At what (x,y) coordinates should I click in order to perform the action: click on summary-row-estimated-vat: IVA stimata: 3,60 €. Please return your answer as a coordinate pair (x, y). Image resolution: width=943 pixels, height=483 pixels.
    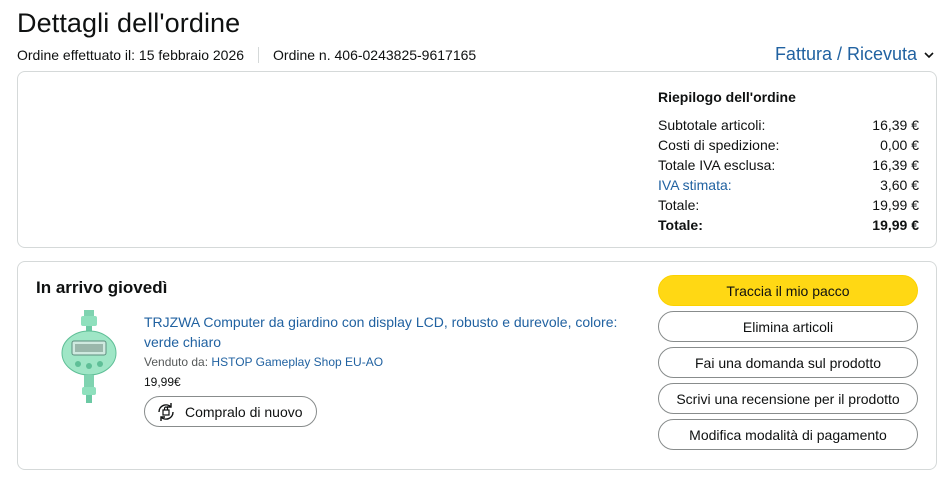
    Looking at the image, I should click on (788, 185).